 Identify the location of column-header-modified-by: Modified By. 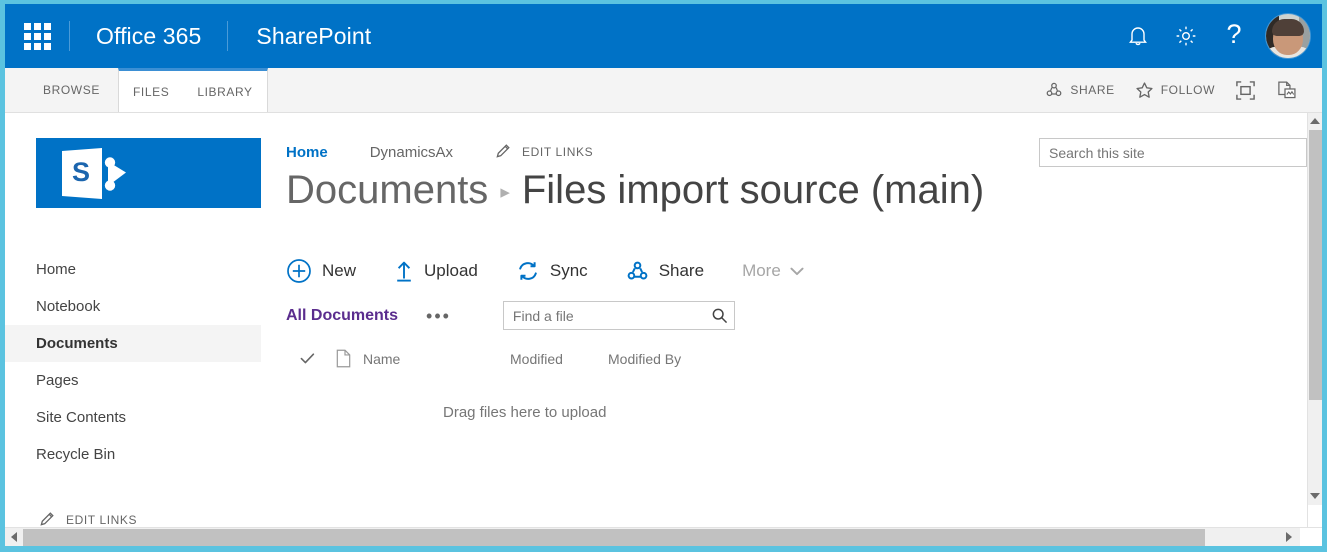
(644, 359).